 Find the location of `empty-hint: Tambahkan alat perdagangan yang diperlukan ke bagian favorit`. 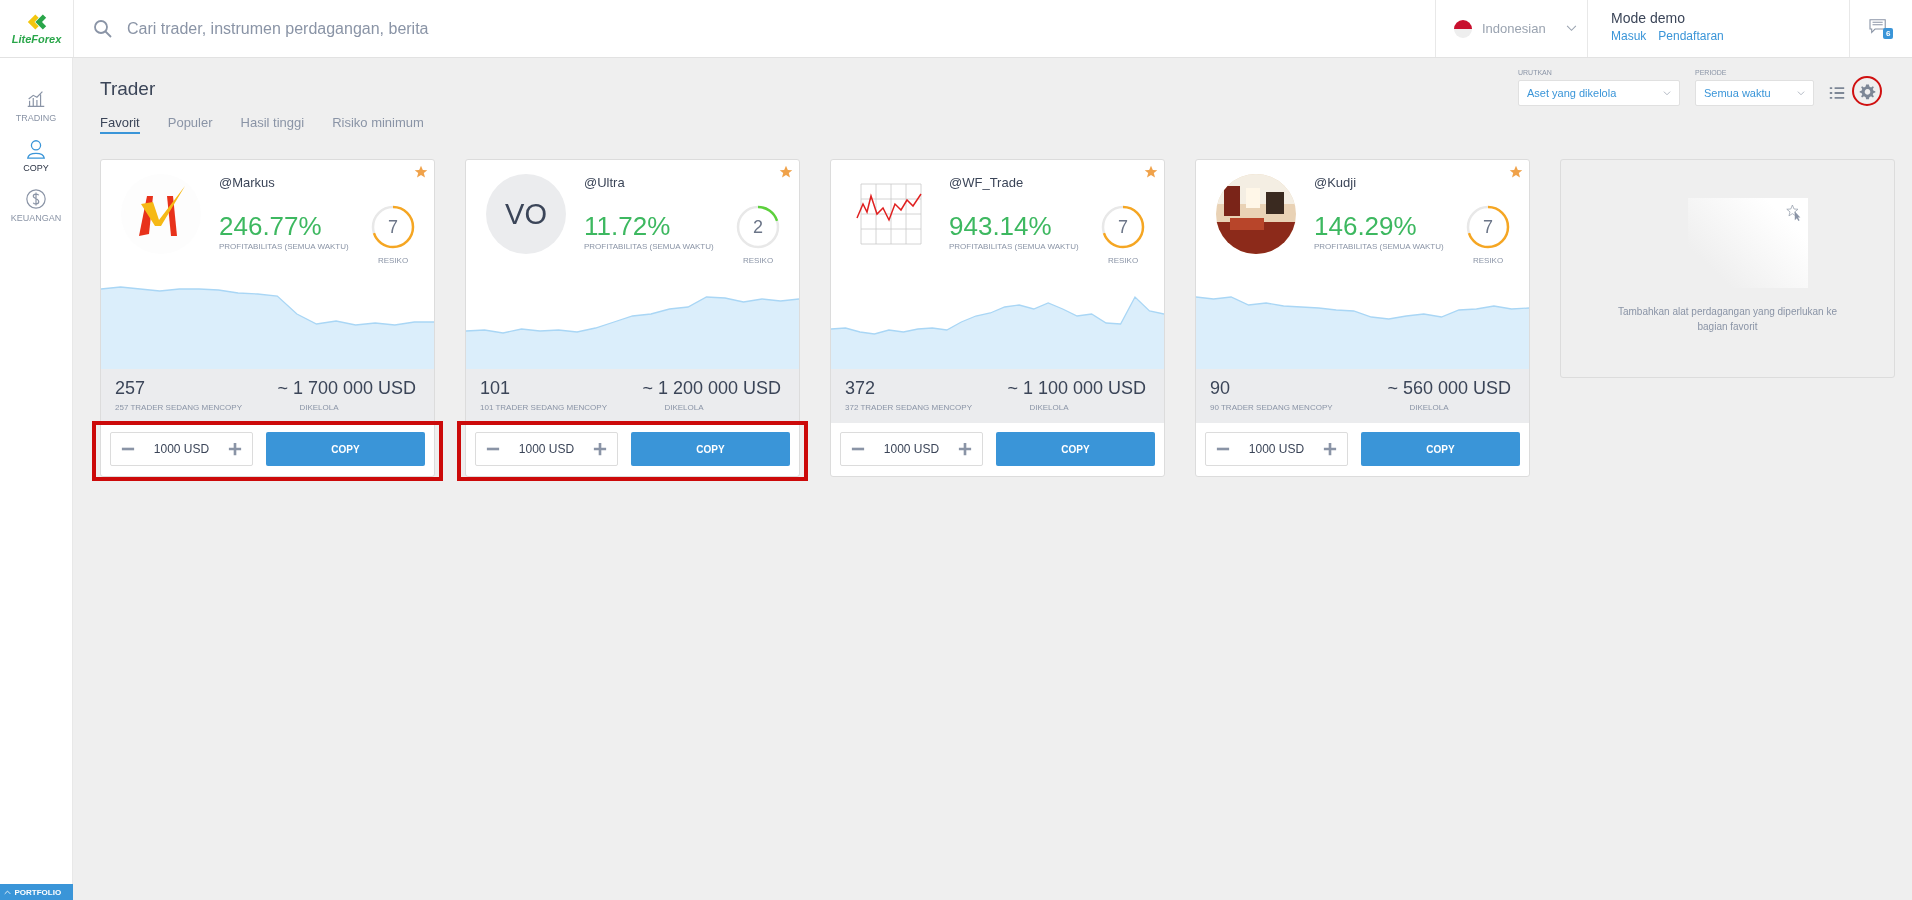

empty-hint: Tambahkan alat perdagangan yang diperlukan ke bagian favorit is located at coordinates (1727, 319).